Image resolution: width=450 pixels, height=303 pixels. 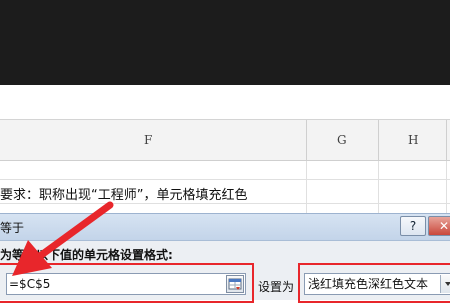 What do you see at coordinates (444, 226) in the screenshot?
I see `close-icon: ✕` at bounding box center [444, 226].